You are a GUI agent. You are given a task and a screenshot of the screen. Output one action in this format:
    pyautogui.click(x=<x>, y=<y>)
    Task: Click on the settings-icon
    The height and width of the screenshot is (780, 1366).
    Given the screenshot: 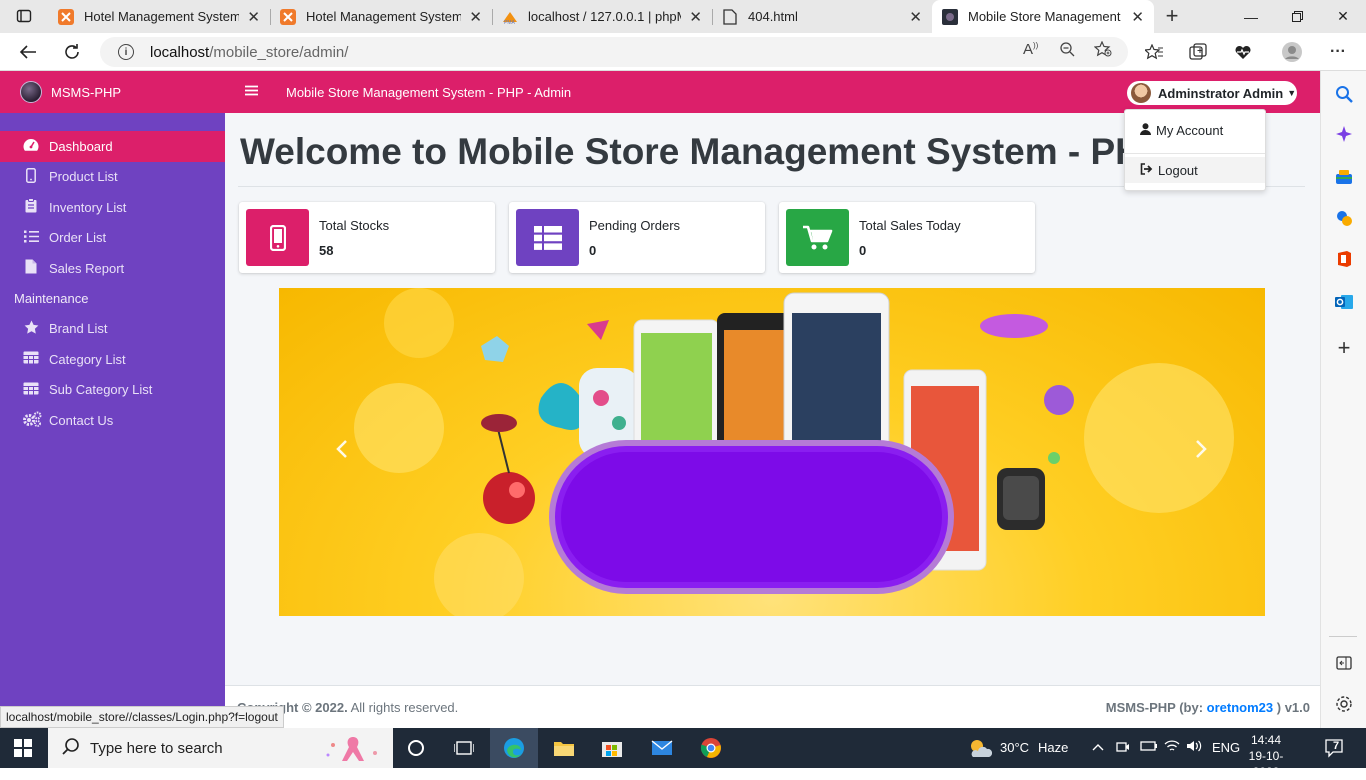 What is the action you would take?
    pyautogui.click(x=1344, y=704)
    